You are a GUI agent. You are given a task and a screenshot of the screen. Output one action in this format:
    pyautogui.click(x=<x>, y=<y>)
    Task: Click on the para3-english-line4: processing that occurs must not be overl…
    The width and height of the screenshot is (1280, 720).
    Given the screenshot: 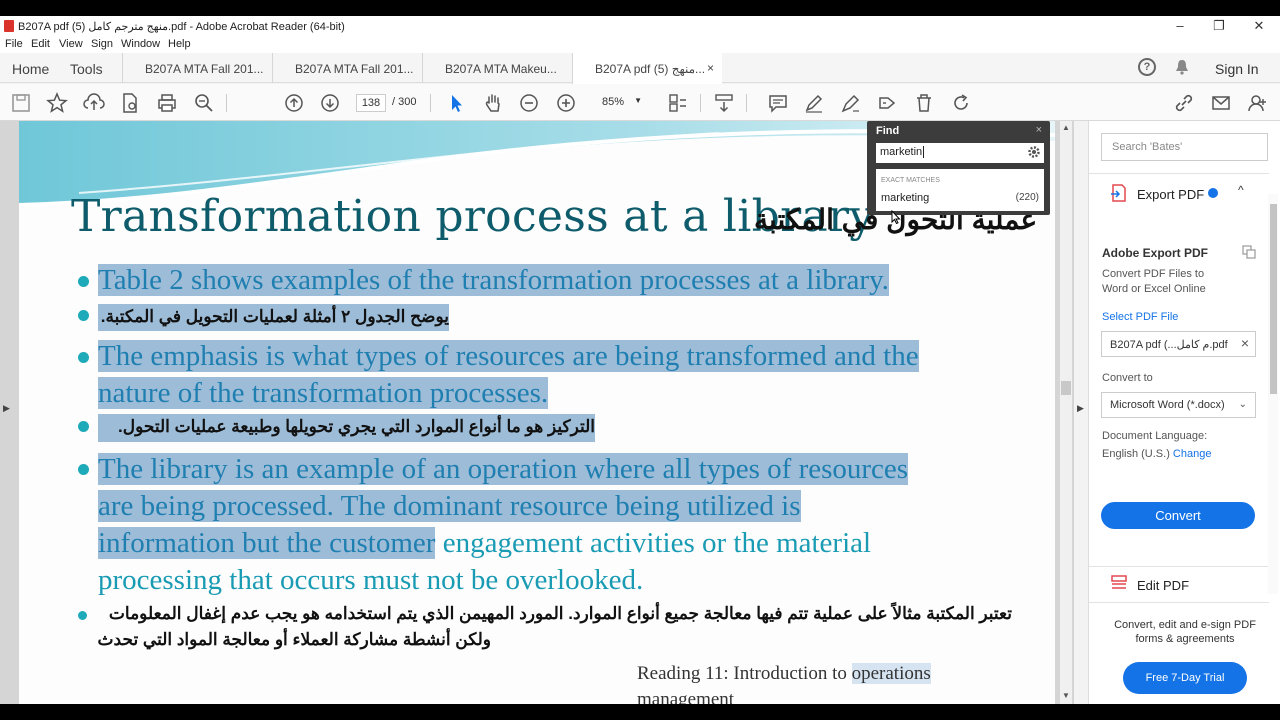 What is the action you would take?
    pyautogui.click(x=370, y=580)
    